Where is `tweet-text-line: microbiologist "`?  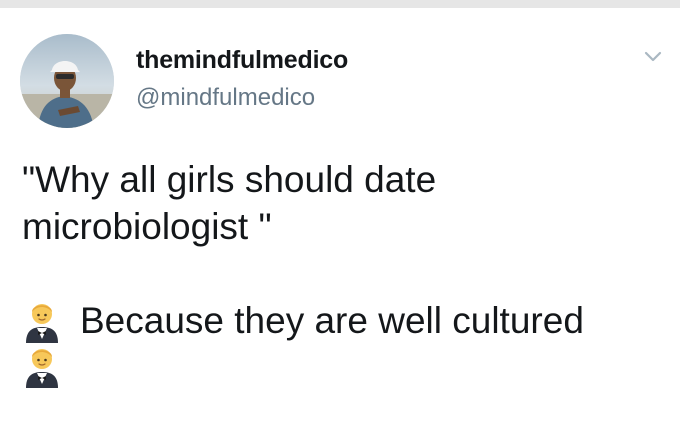 tweet-text-line: microbiologist " is located at coordinates (147, 226).